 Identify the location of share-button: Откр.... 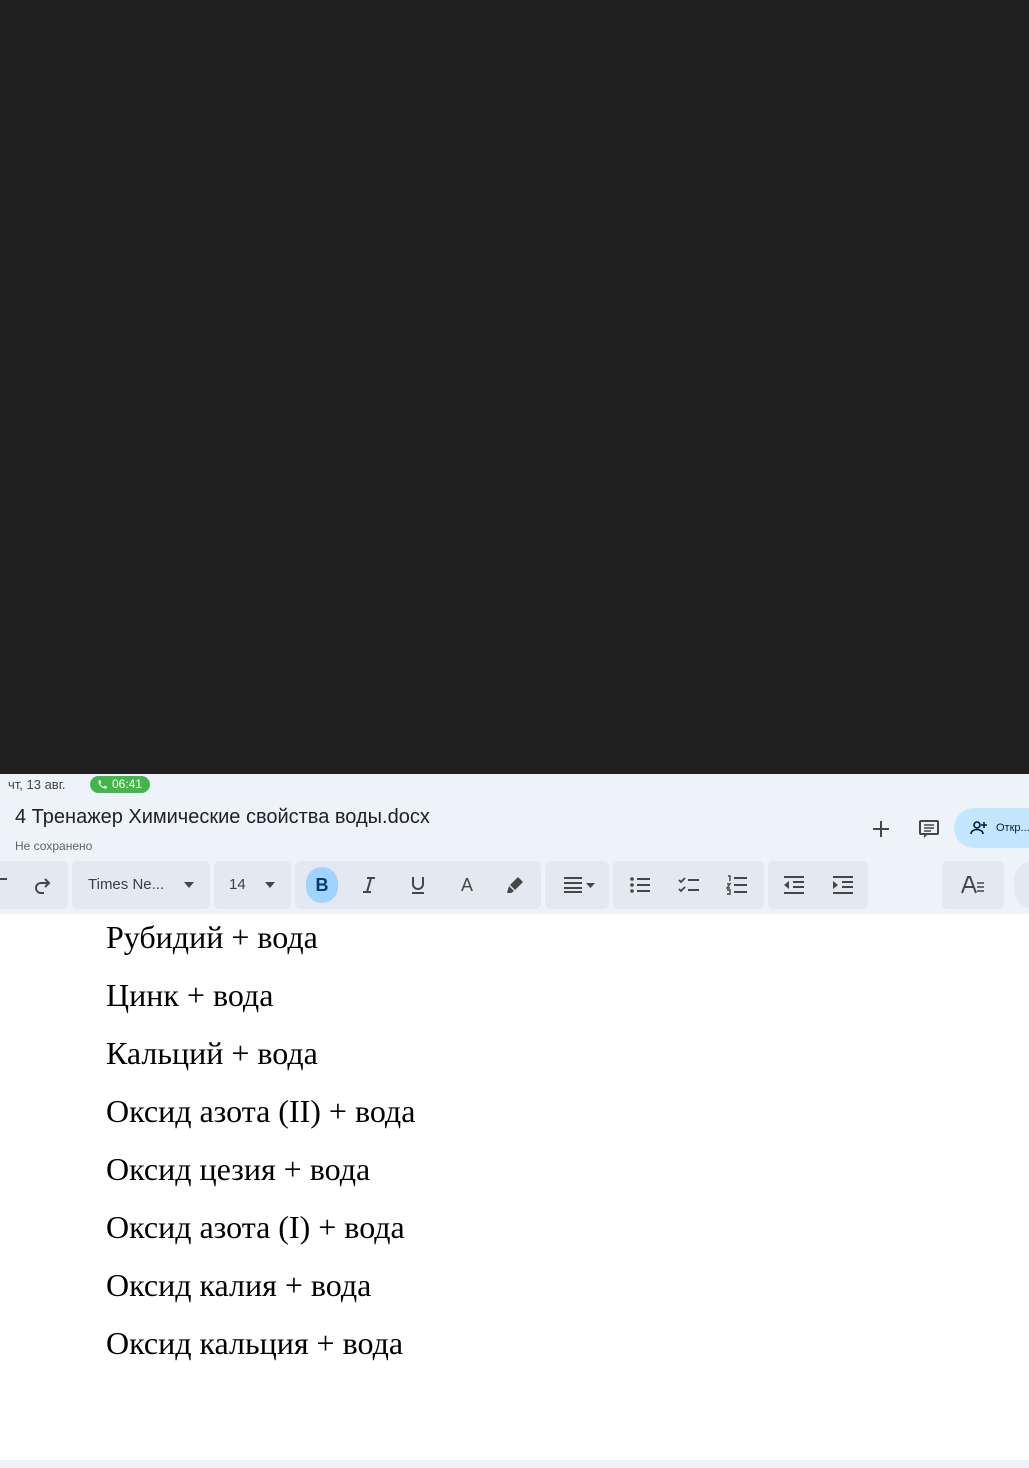
(991, 828).